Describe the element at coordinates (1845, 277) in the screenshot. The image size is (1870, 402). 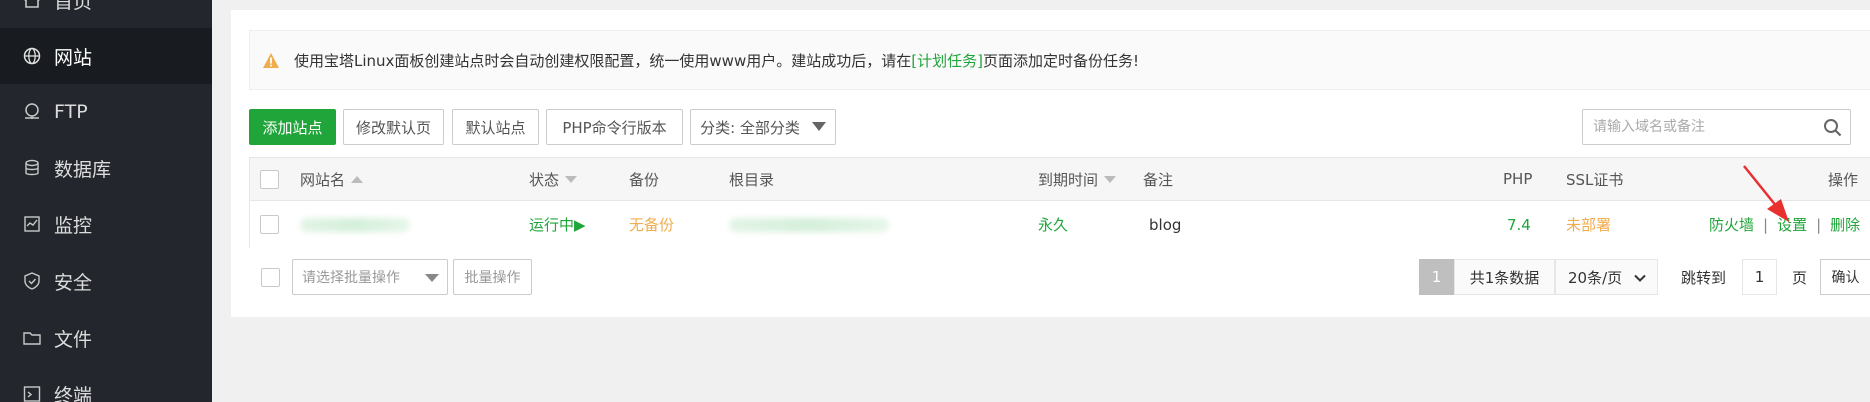
I see `confirm-jump-button: 确认` at that location.